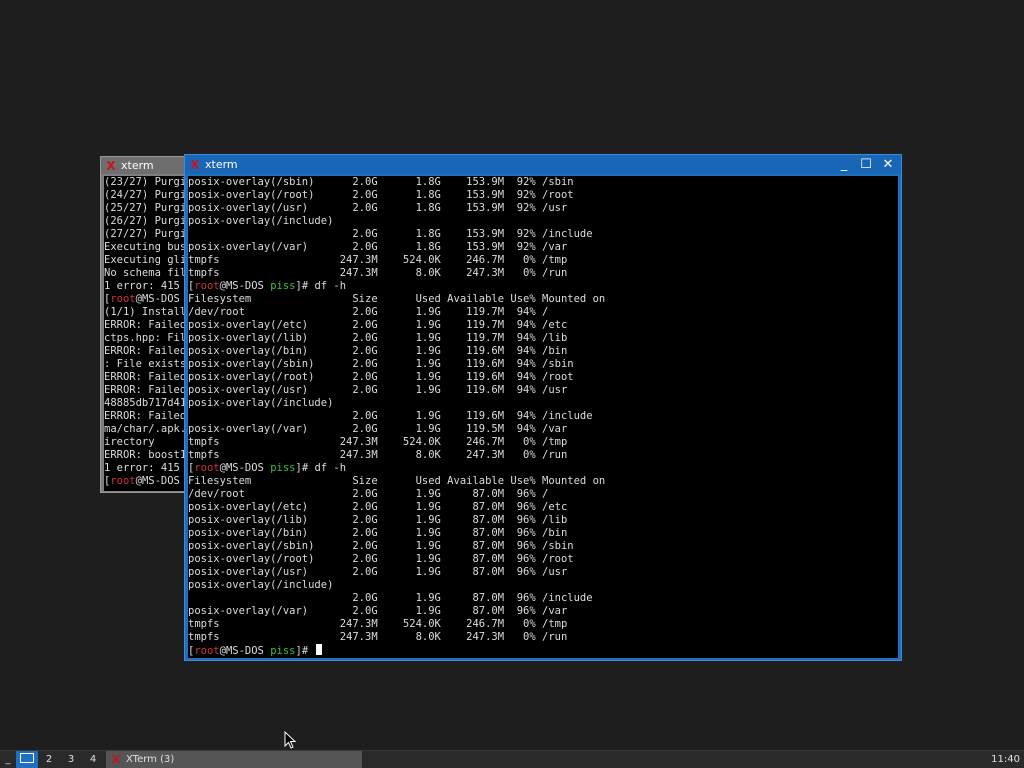 The width and height of the screenshot is (1024, 768). Describe the element at coordinates (145, 273) in the screenshot. I see `terminal-line: No schema fil` at that location.